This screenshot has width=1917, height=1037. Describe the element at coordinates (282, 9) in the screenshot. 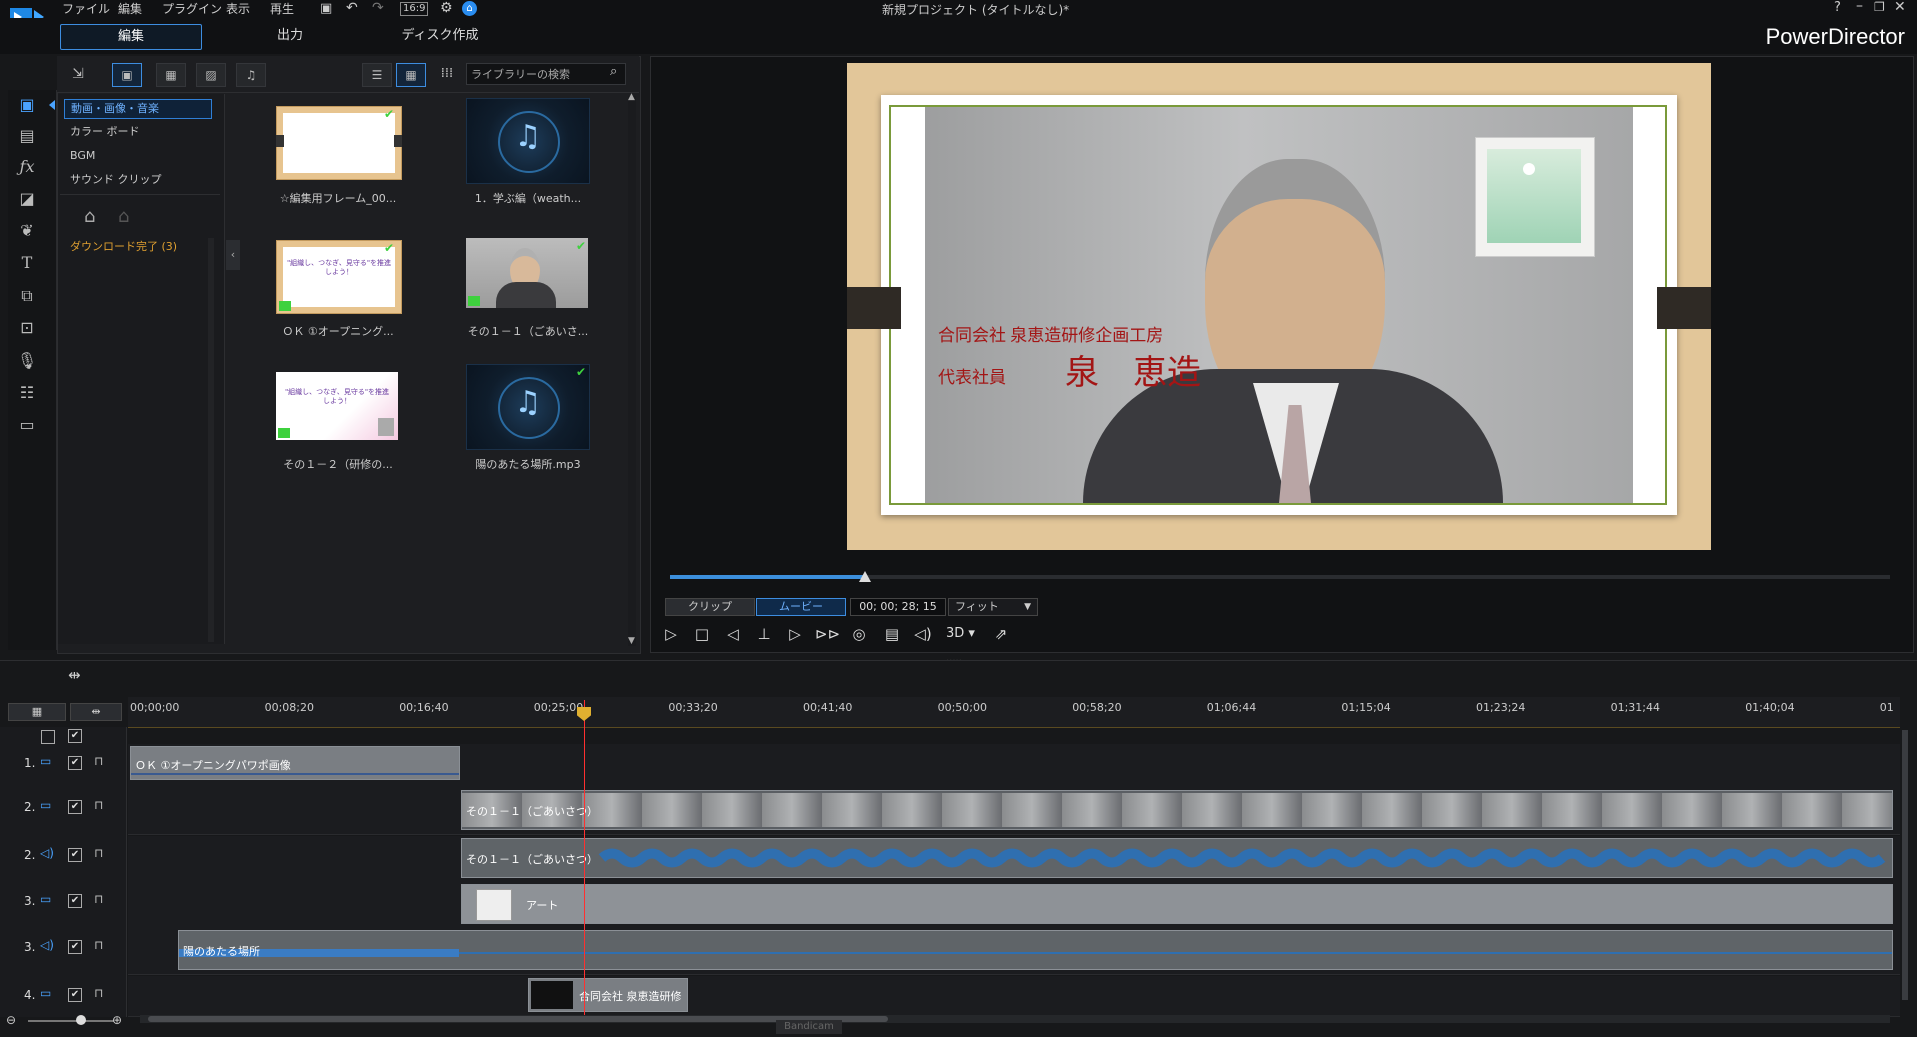

I see `menu-play: 再生` at that location.